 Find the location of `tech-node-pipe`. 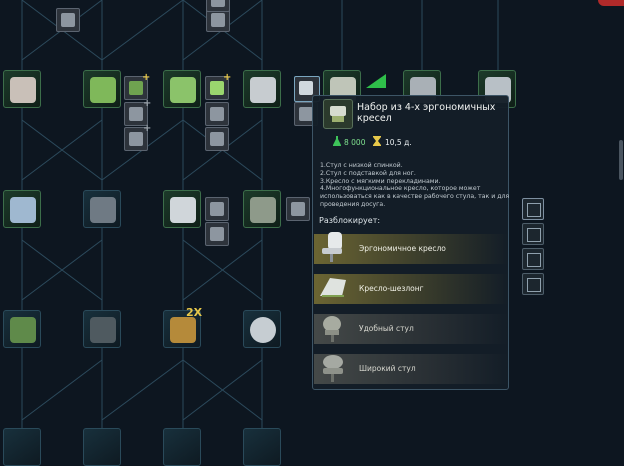

tech-node-pipe is located at coordinates (102, 329).